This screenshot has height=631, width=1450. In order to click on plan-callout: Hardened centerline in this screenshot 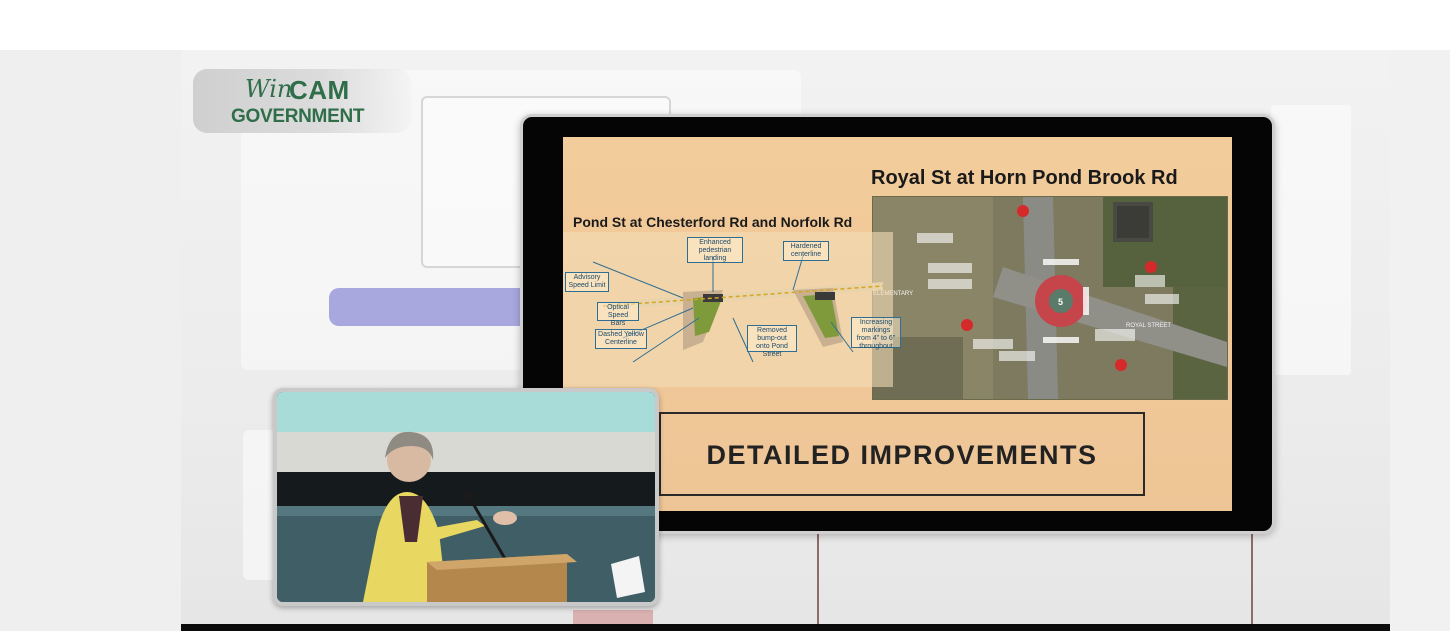, I will do `click(806, 251)`.